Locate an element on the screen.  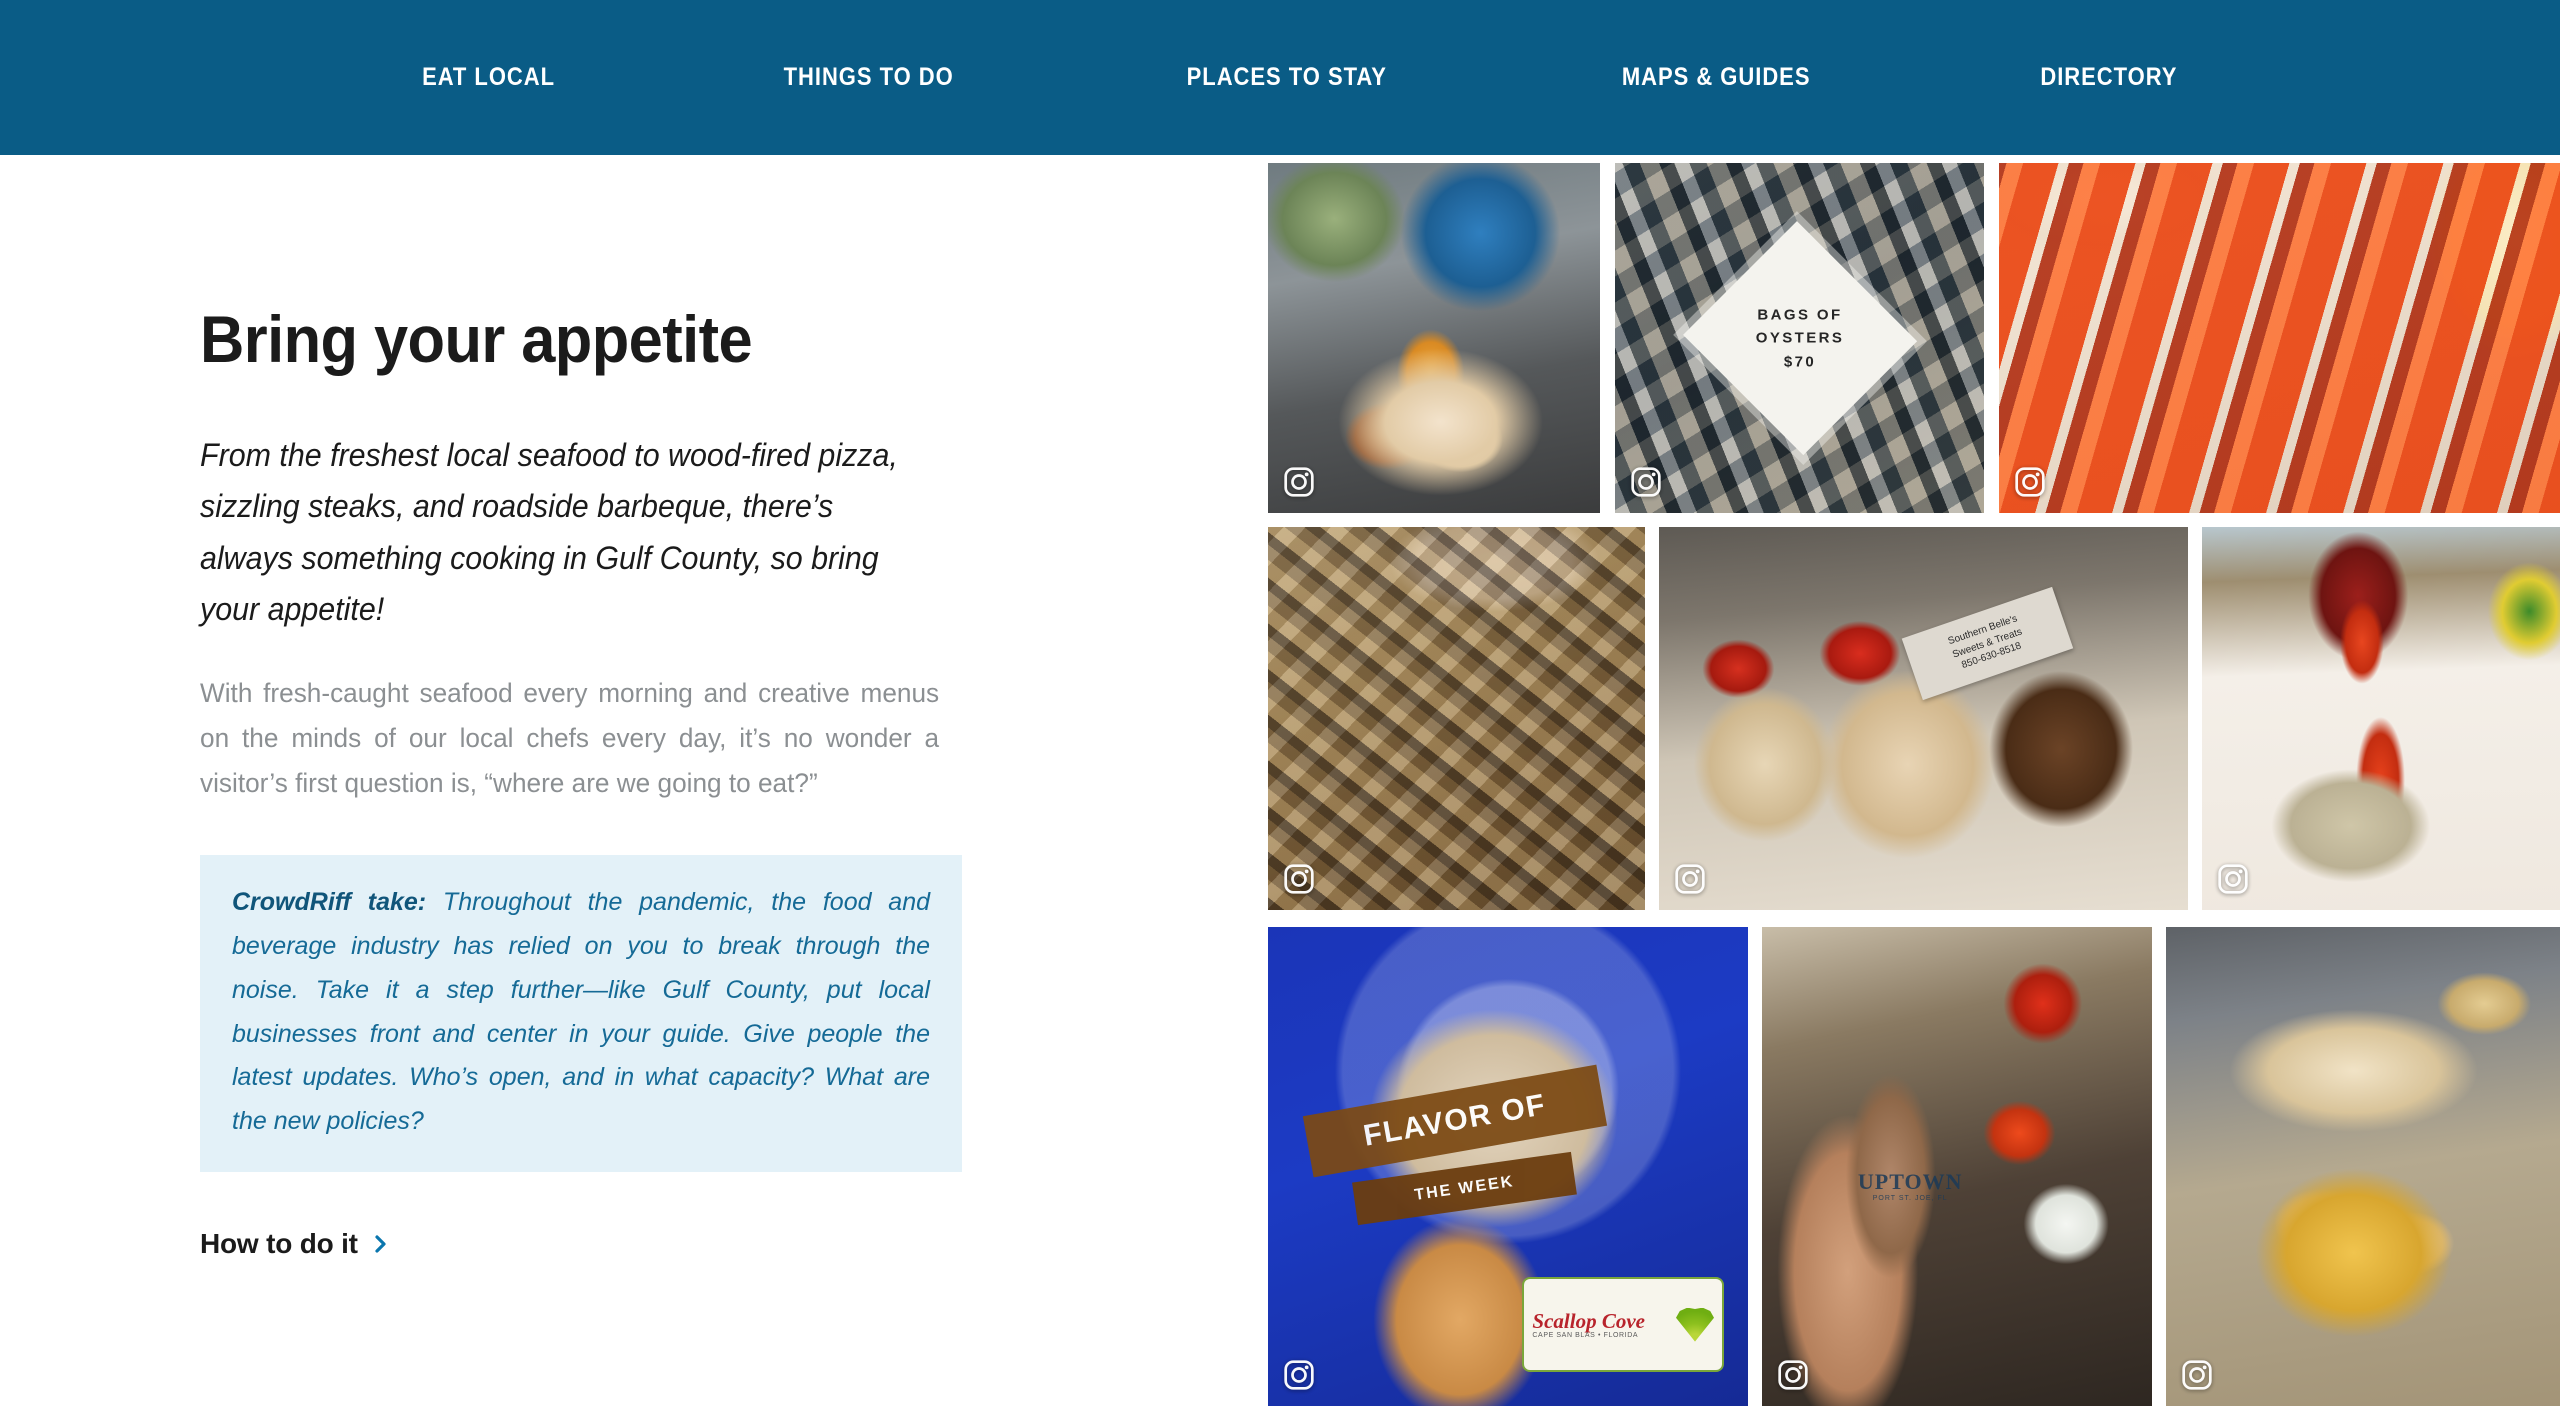
gallery-tile-crab-legs is located at coordinates (2279, 338).